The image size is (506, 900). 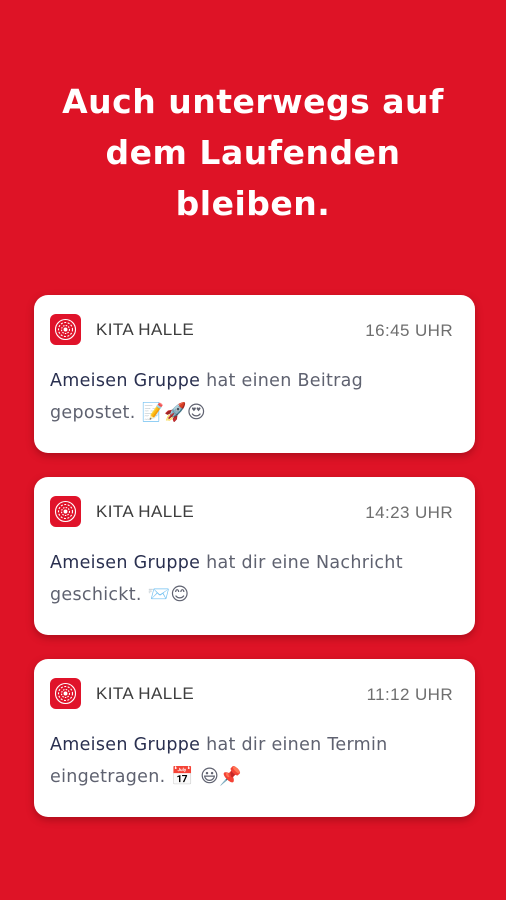 I want to click on message-text-1: hat einen Beitrag, so click(x=282, y=381).